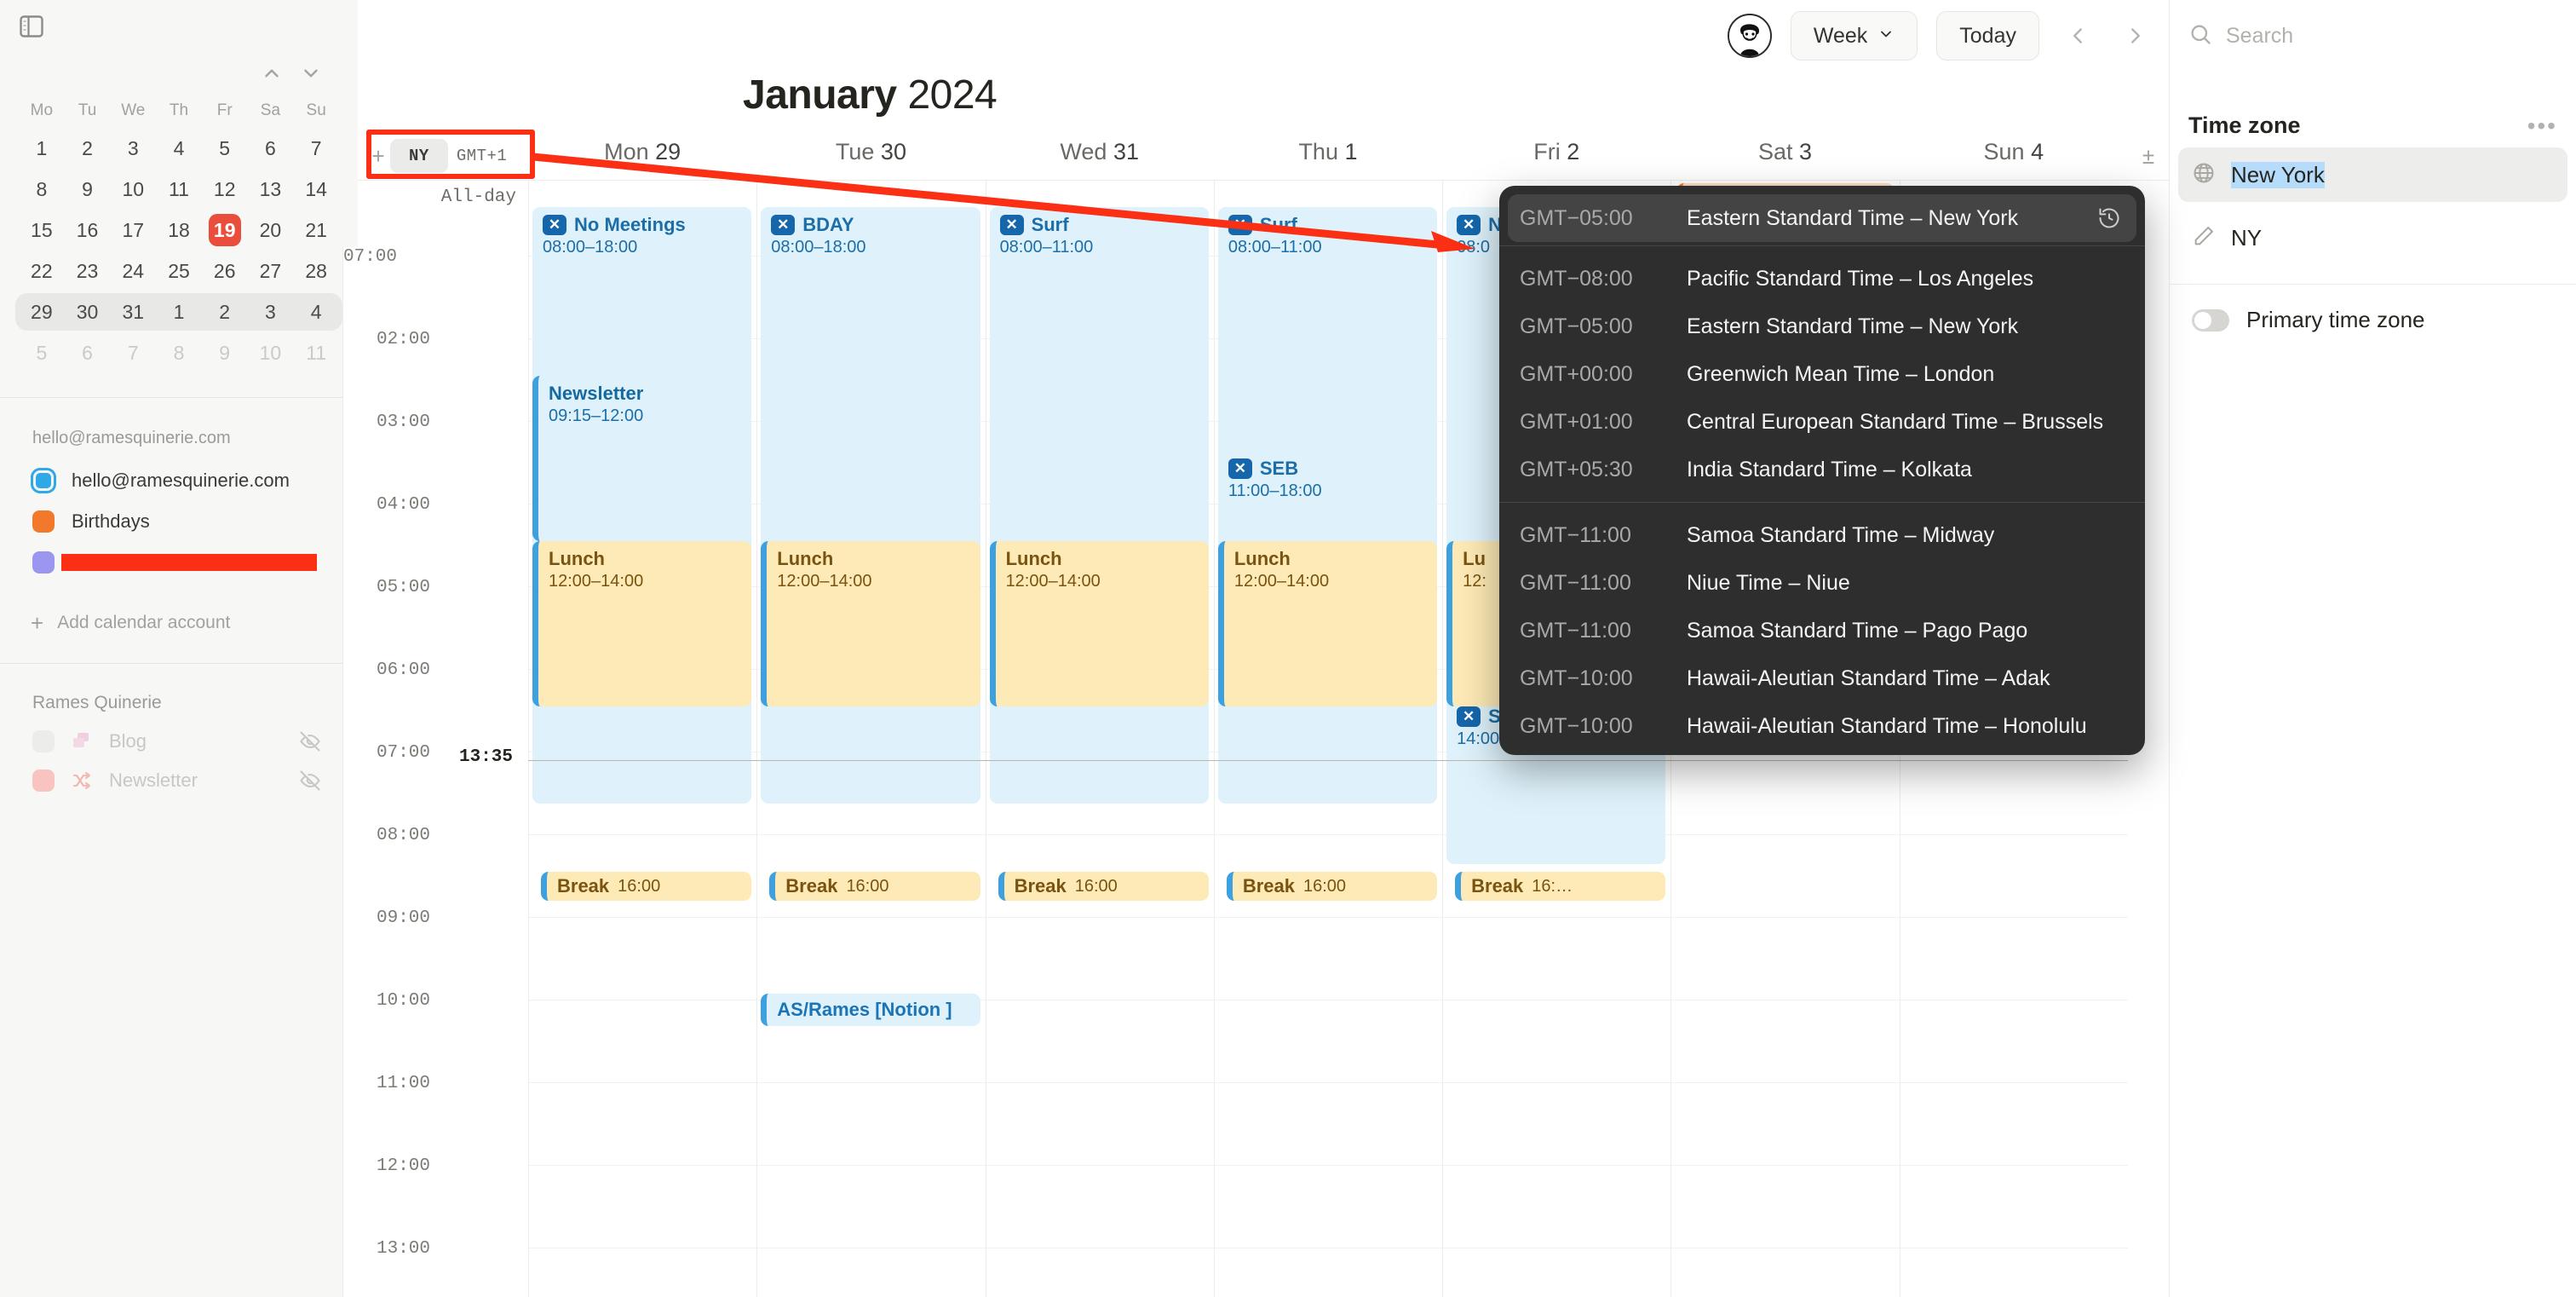 The image size is (2576, 1297). Describe the element at coordinates (1328, 156) in the screenshot. I see `day-header-thu: Thu 1` at that location.